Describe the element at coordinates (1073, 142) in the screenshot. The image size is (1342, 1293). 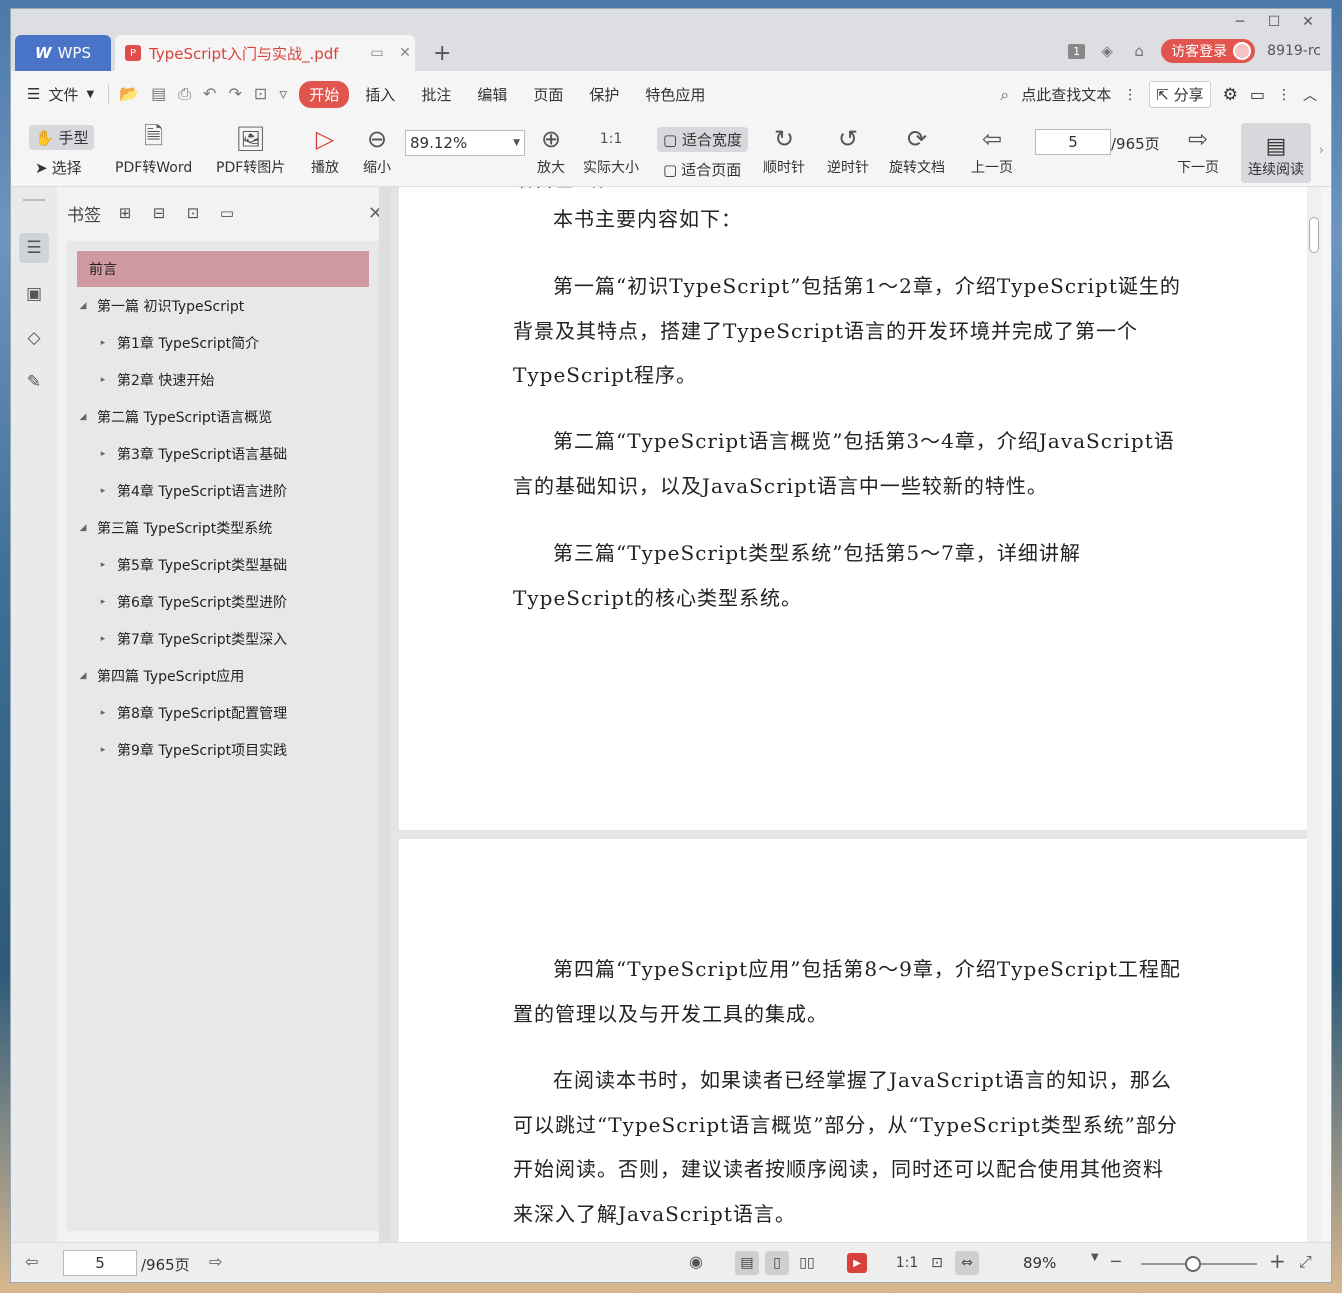
I see `page-number-input: 5` at that location.